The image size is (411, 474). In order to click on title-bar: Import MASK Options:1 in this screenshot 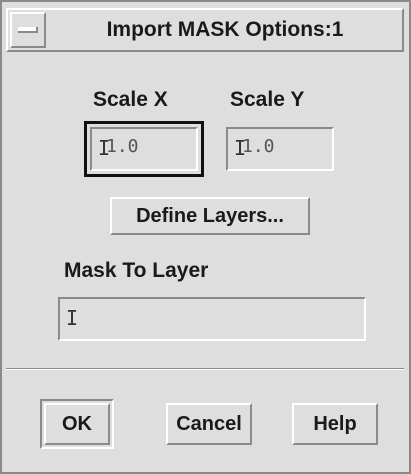, I will do `click(205, 30)`.